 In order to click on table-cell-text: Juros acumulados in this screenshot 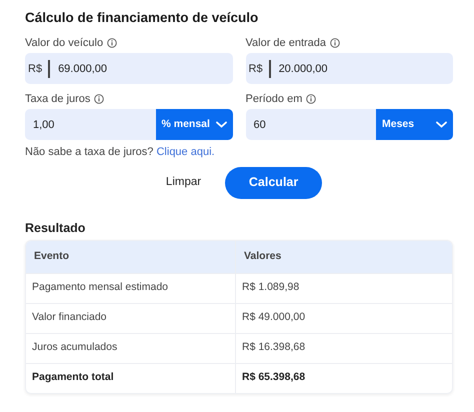, I will do `click(74, 348)`.